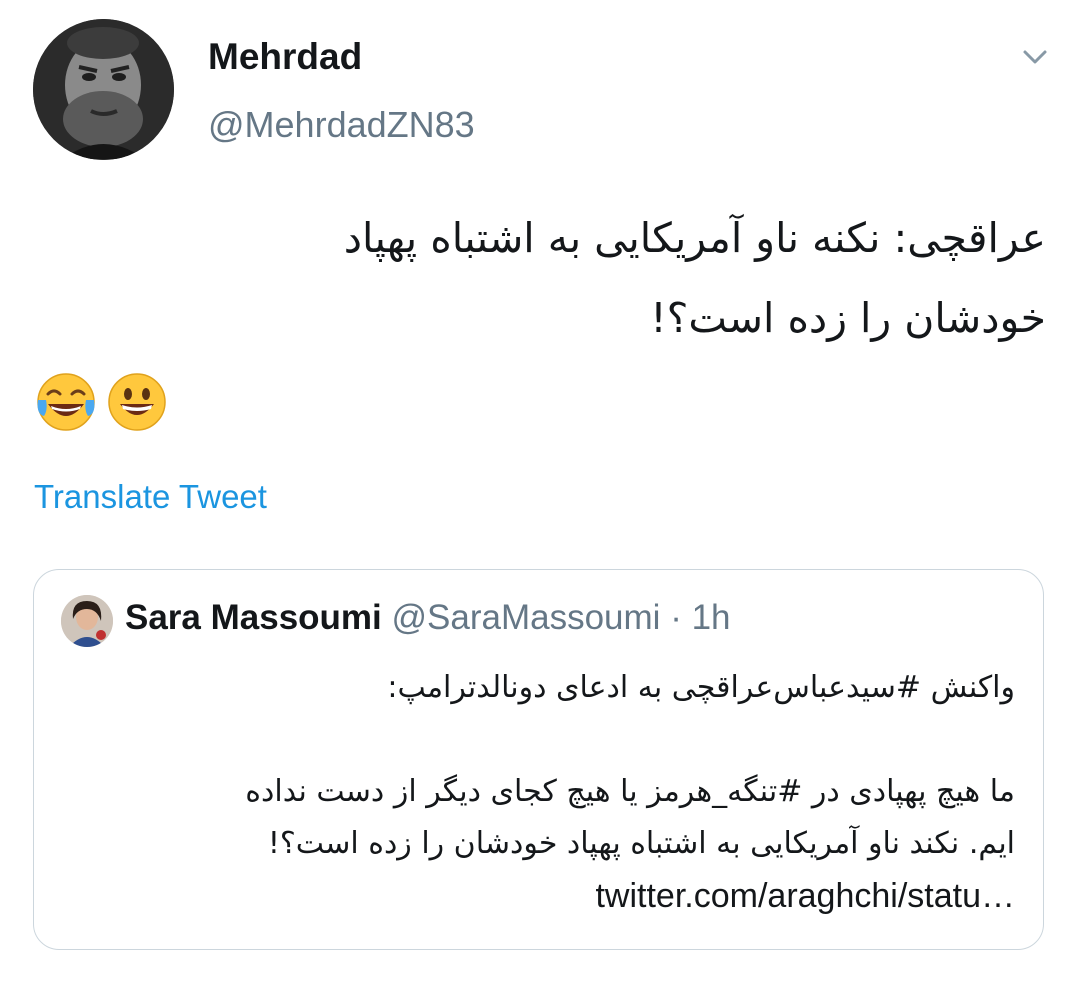 The height and width of the screenshot is (985, 1079). Describe the element at coordinates (150, 497) in the screenshot. I see `translate-tweet-link: Translate Tweet` at that location.